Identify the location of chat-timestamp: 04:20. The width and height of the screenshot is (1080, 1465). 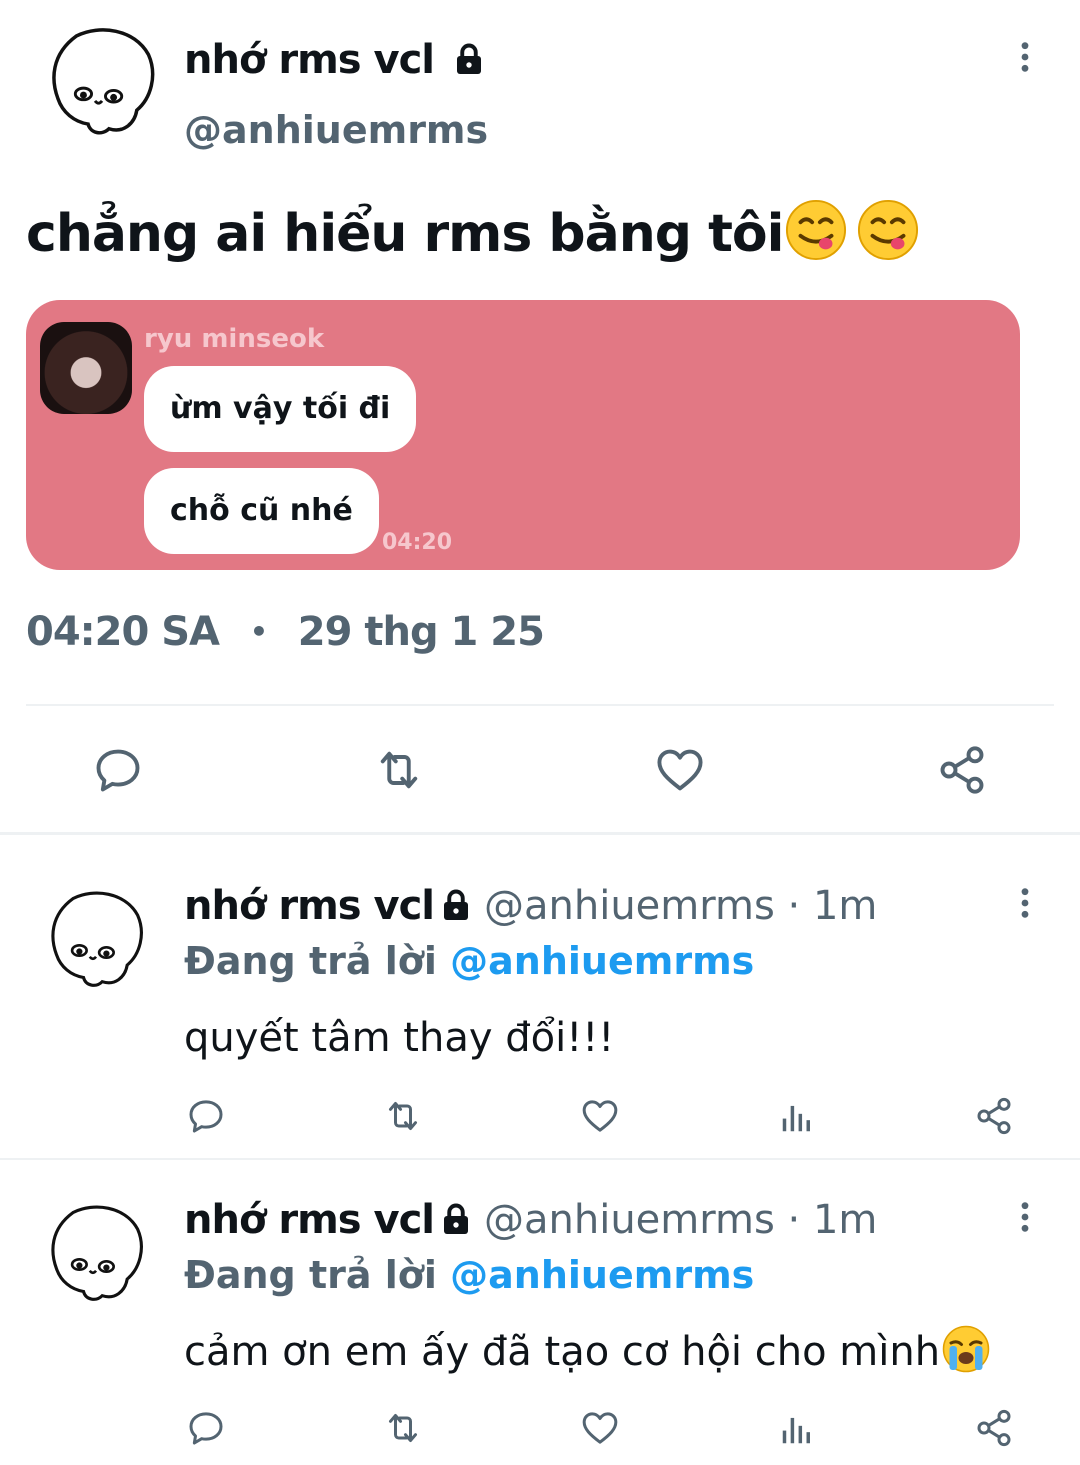
(417, 542).